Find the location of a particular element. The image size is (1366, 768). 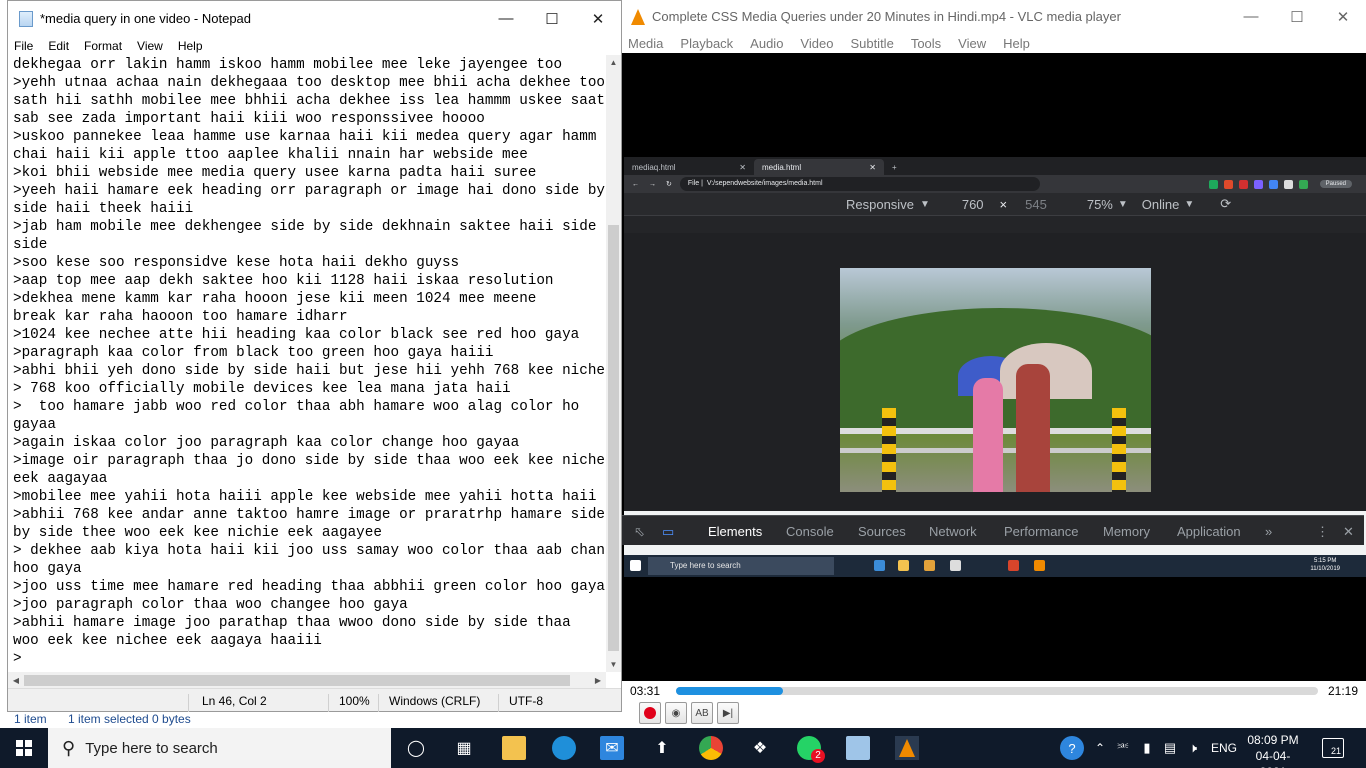

vlc-taskbar-icon is located at coordinates (907, 748).